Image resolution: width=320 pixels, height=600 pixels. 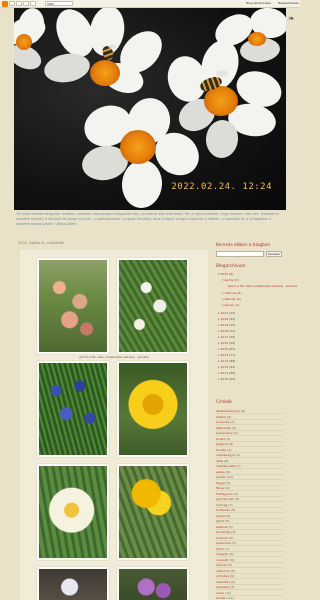 I want to click on search-input, so click(x=240, y=254).